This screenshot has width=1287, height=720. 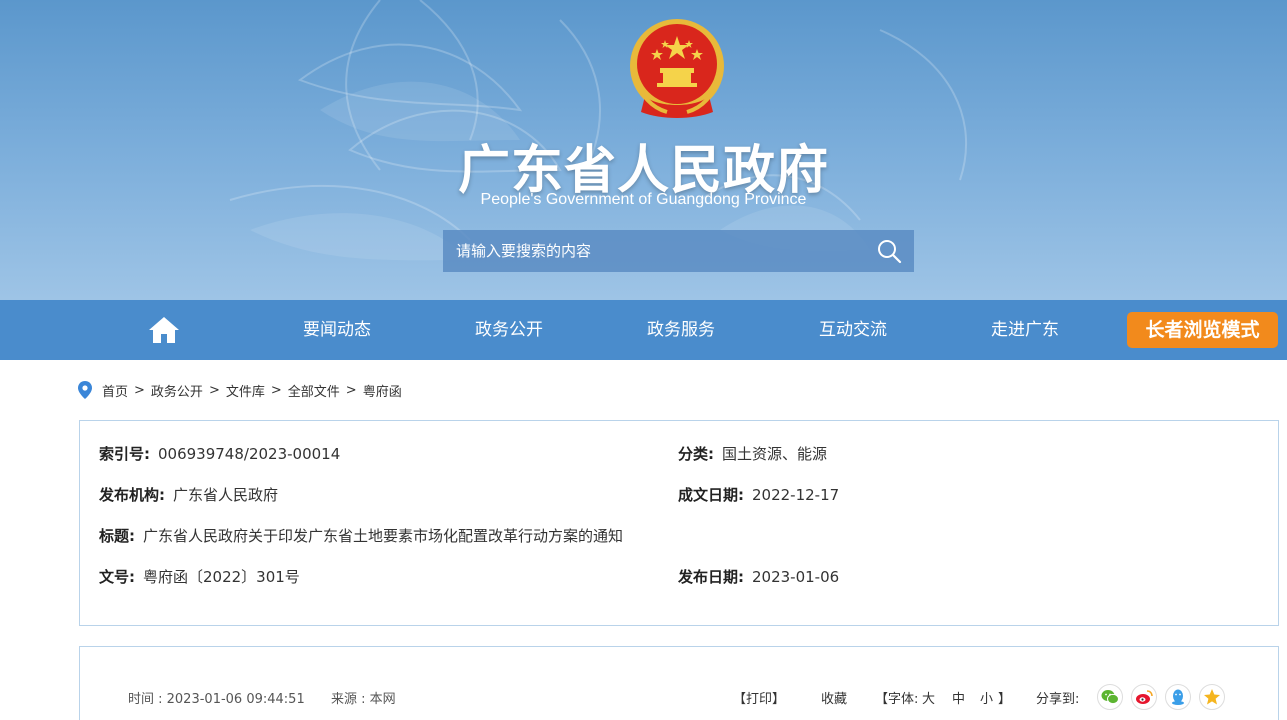 I want to click on meta-title: 标题: 广东省人民政府关于印发广东省土地要素市场化配置改革行动方案的通知, so click(x=361, y=535).